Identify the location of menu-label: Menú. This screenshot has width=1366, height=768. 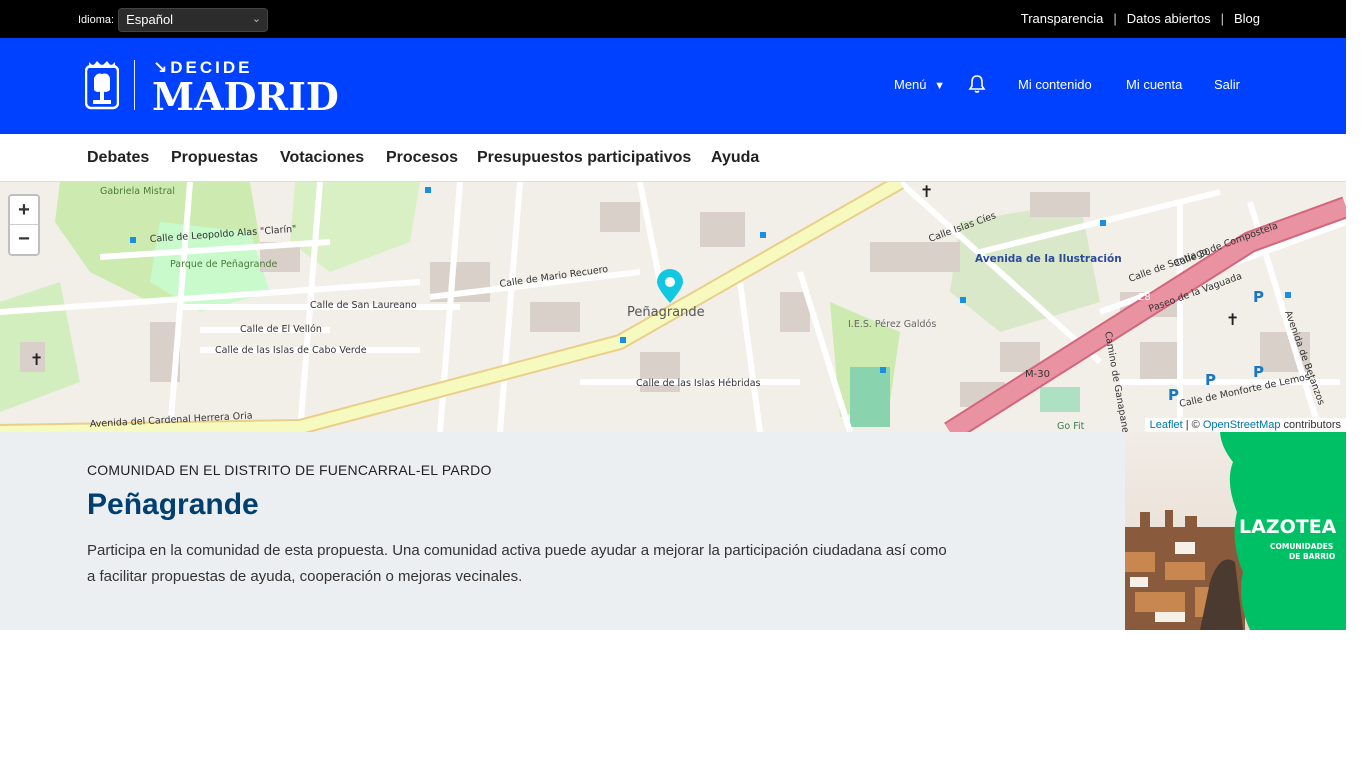
(910, 84).